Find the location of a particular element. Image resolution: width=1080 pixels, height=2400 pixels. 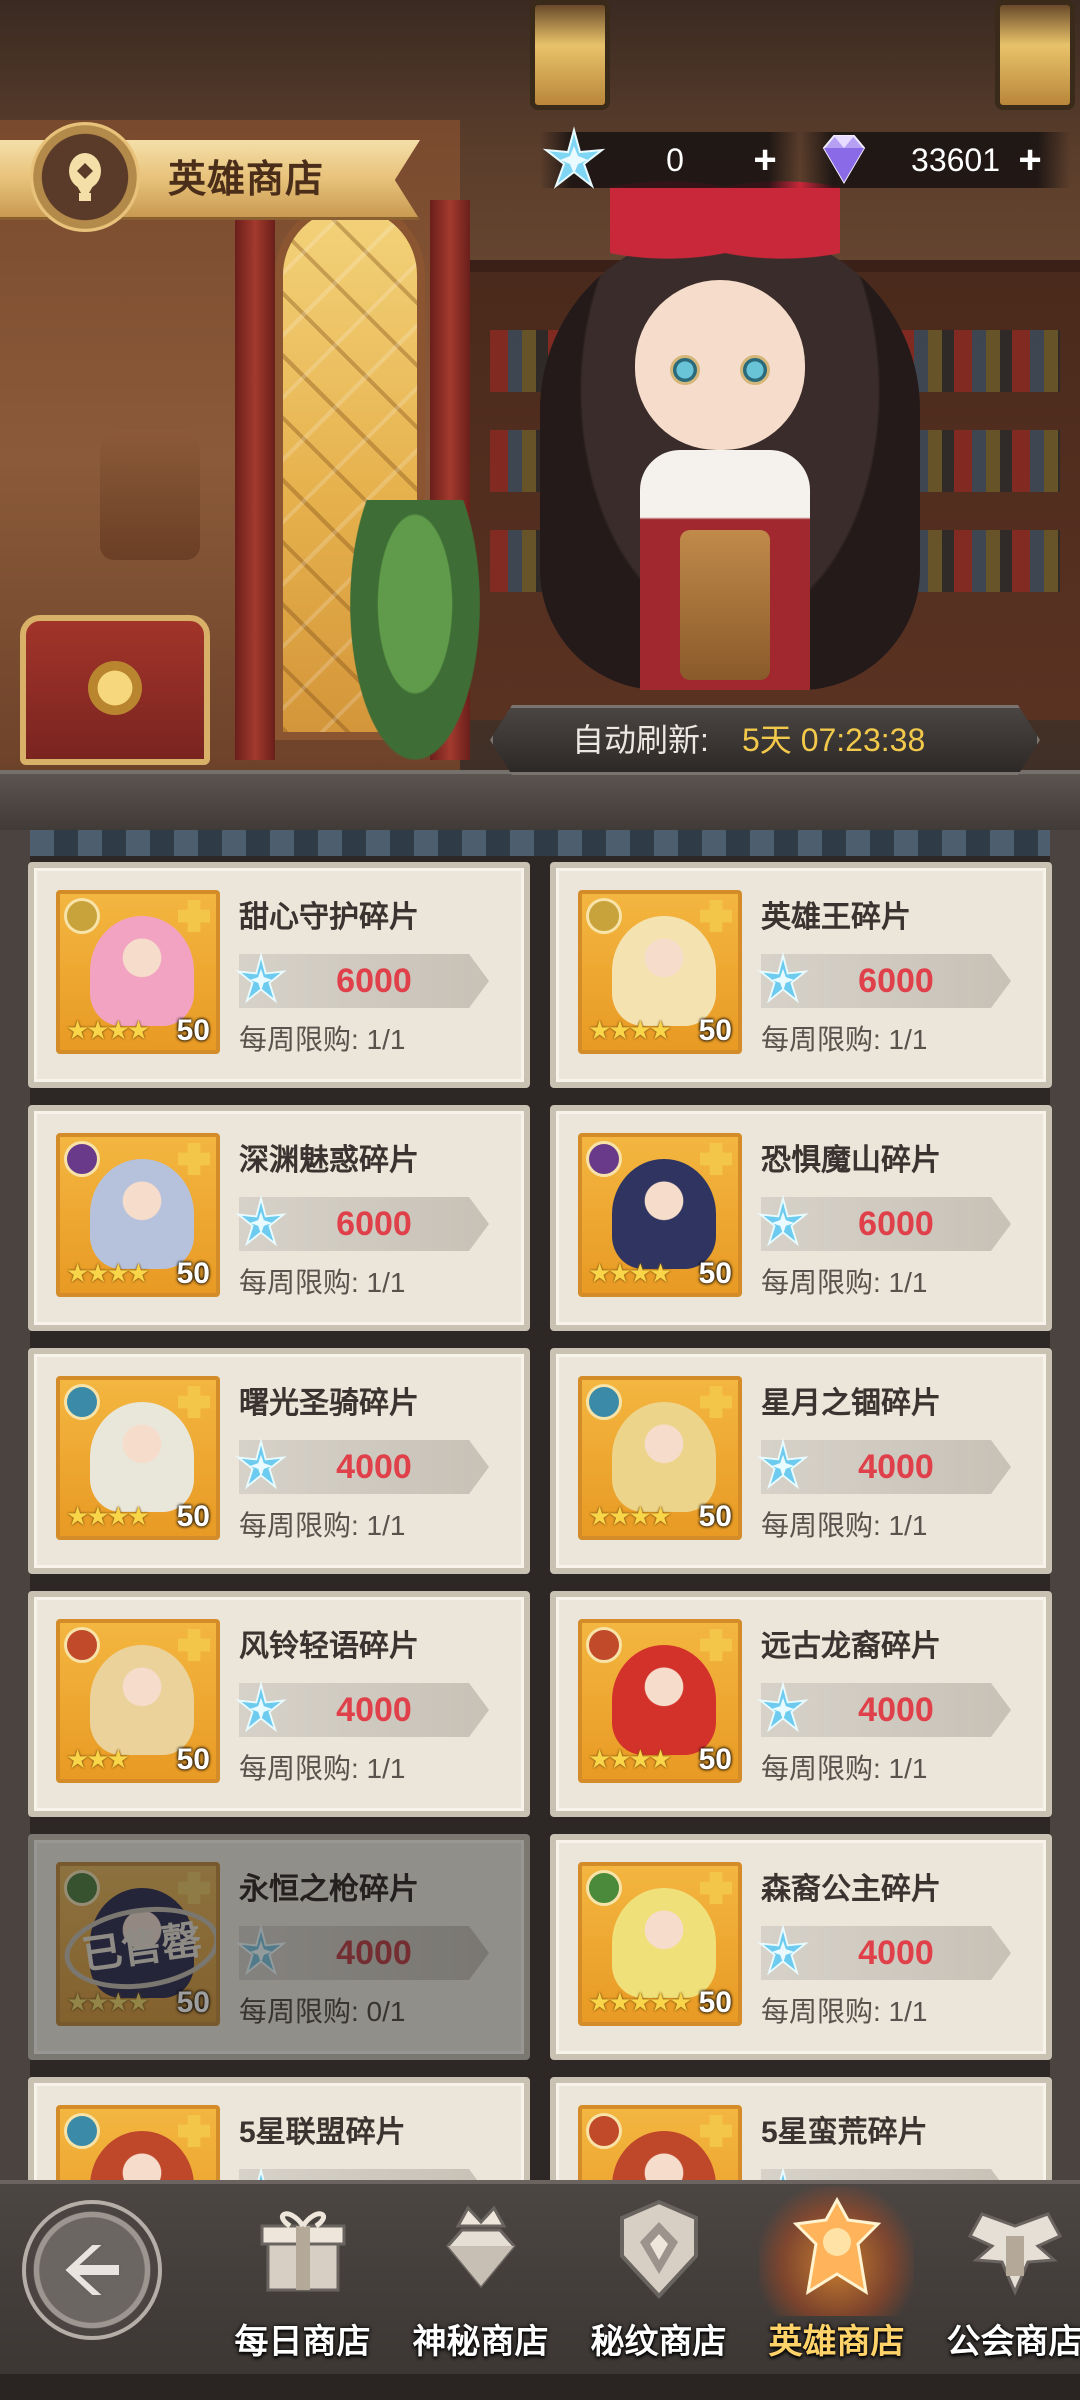

add-diamond-button: + is located at coordinates (1030, 160).